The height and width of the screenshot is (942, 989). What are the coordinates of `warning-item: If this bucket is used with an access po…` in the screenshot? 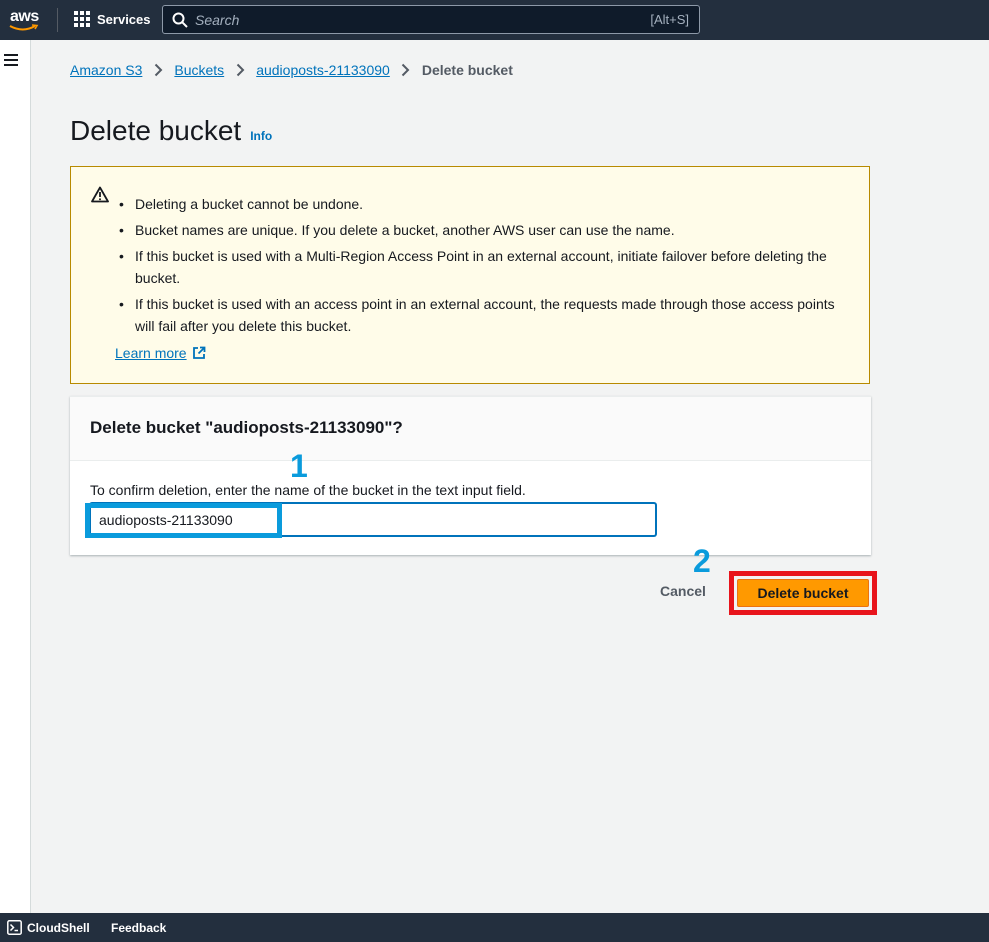 It's located at (485, 315).